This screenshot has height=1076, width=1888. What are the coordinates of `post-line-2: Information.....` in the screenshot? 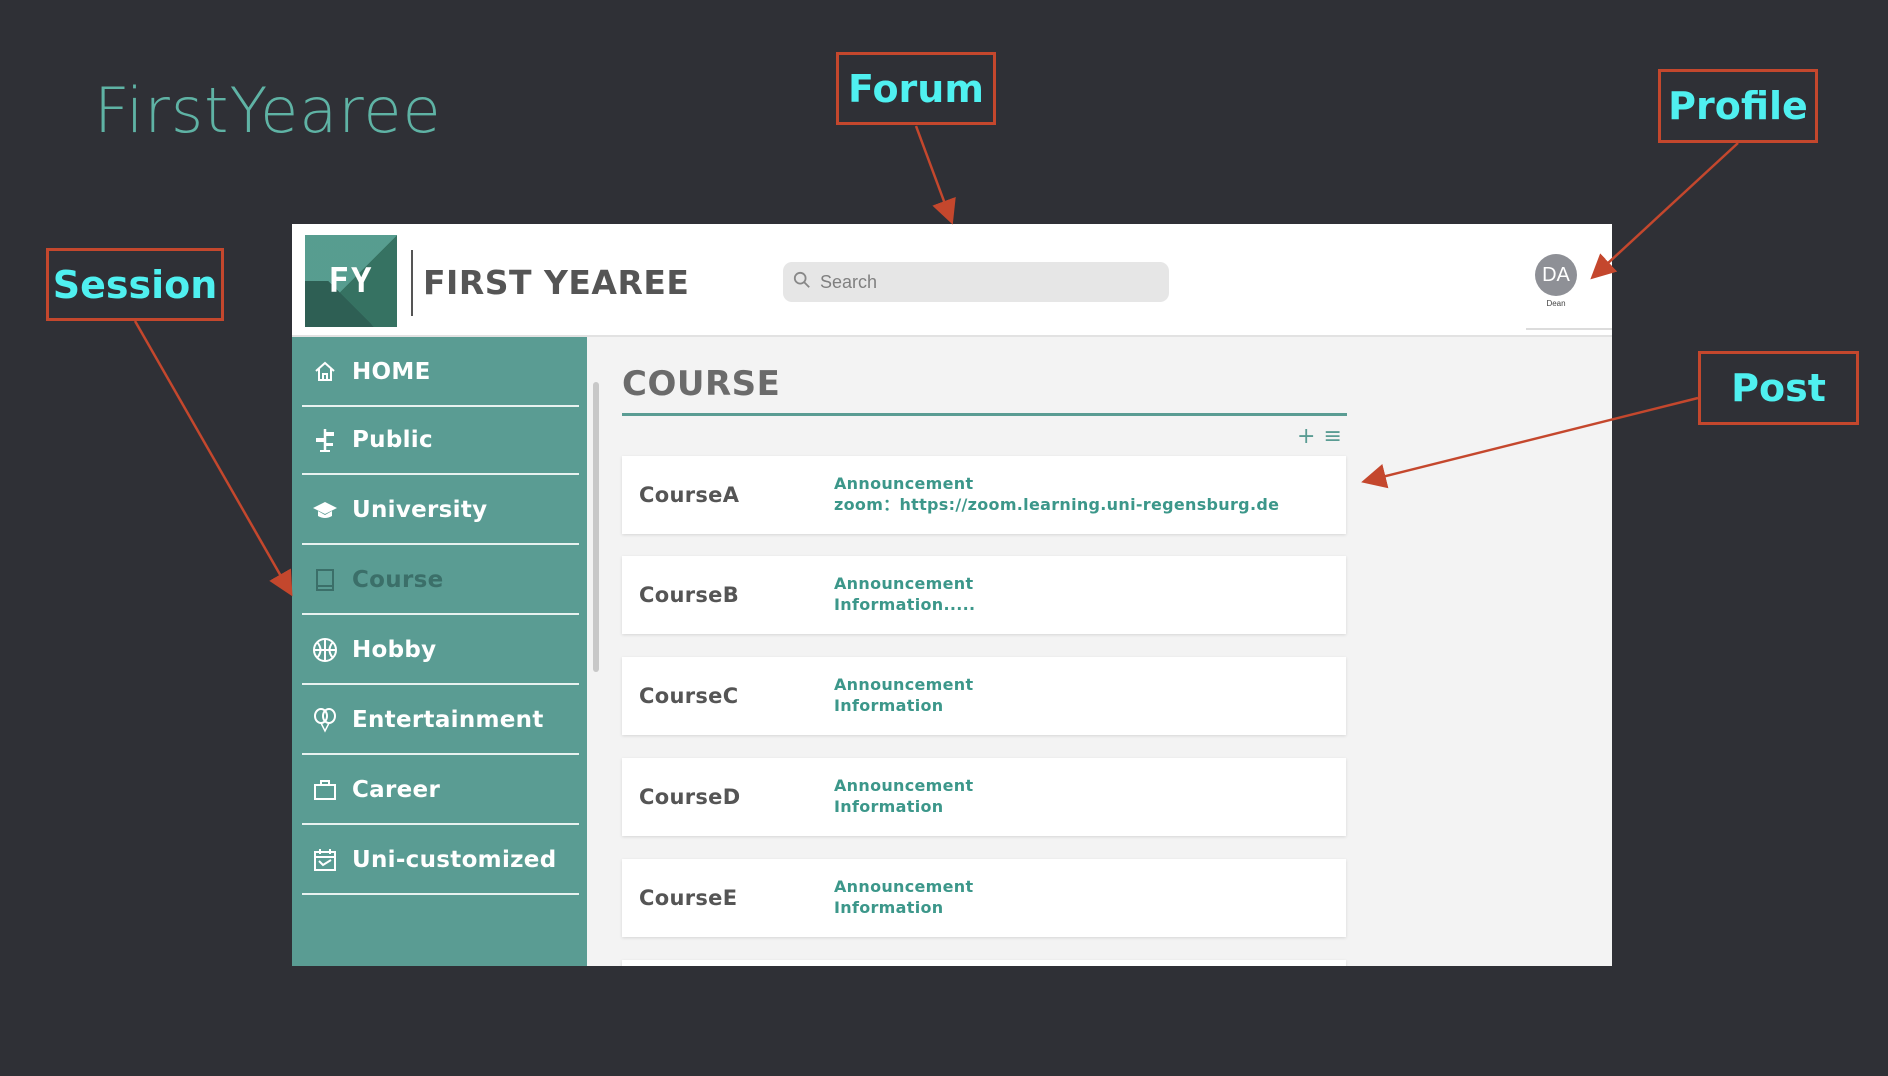 It's located at (905, 604).